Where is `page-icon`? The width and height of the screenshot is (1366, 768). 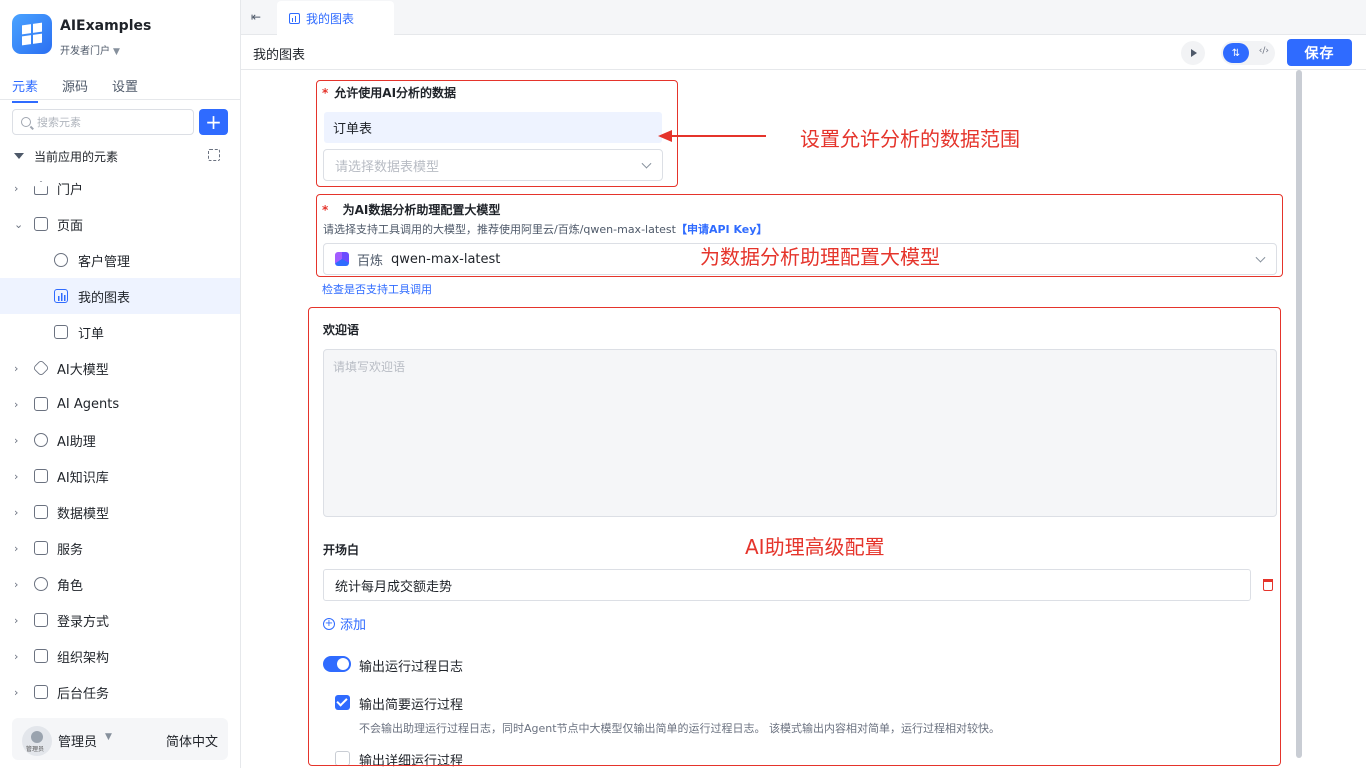 page-icon is located at coordinates (41, 224).